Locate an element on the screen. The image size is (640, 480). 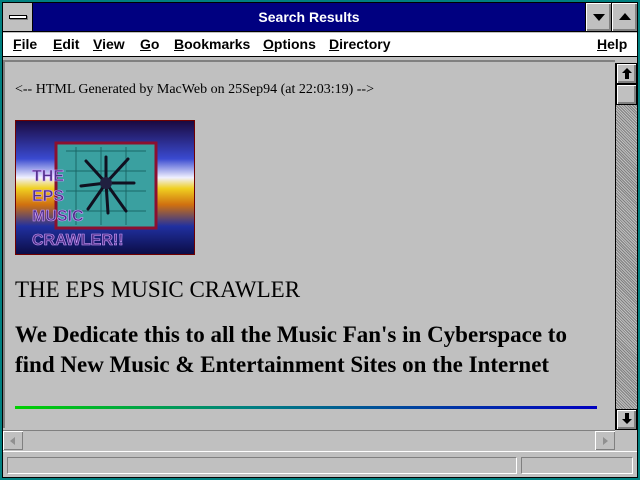
maximize-icon is located at coordinates (625, 16).